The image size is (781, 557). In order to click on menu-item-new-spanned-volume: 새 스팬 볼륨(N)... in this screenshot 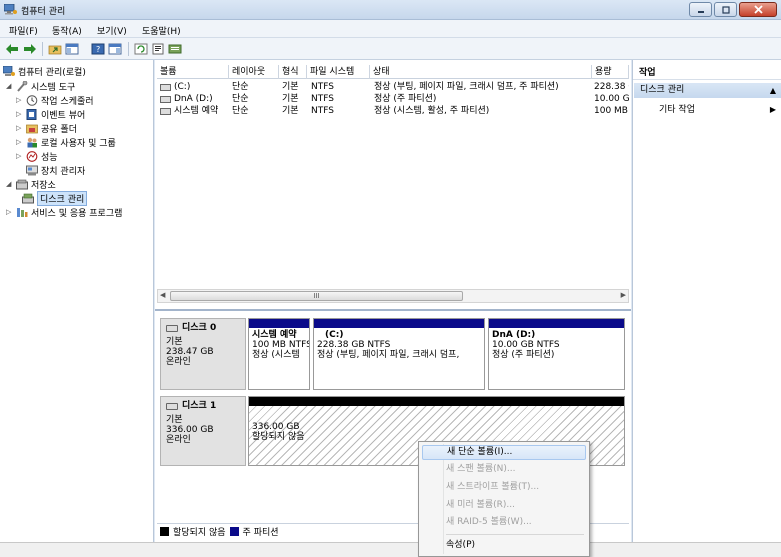, I will do `click(504, 469)`.